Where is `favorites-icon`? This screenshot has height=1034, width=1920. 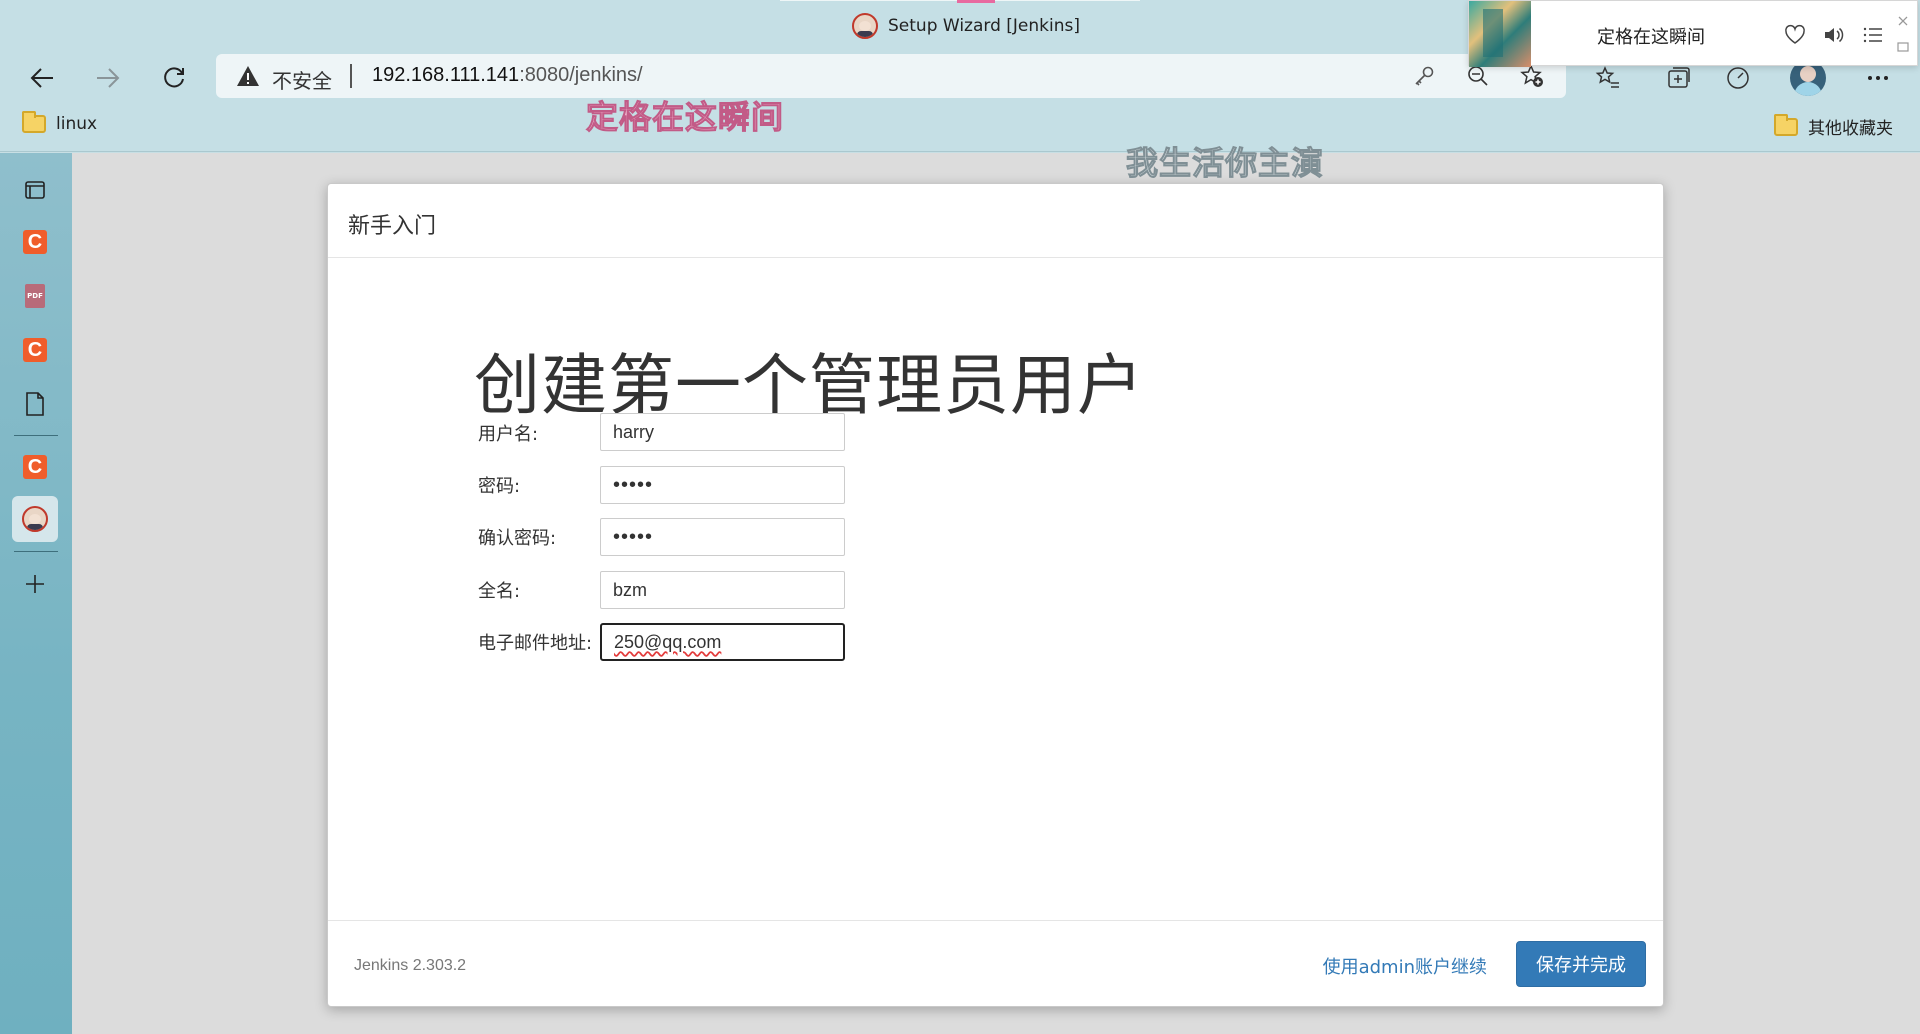 favorites-icon is located at coordinates (1608, 78).